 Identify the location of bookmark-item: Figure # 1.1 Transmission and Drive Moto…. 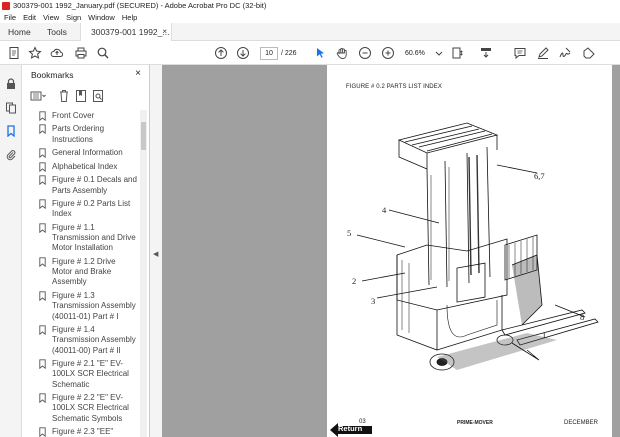
(81, 238).